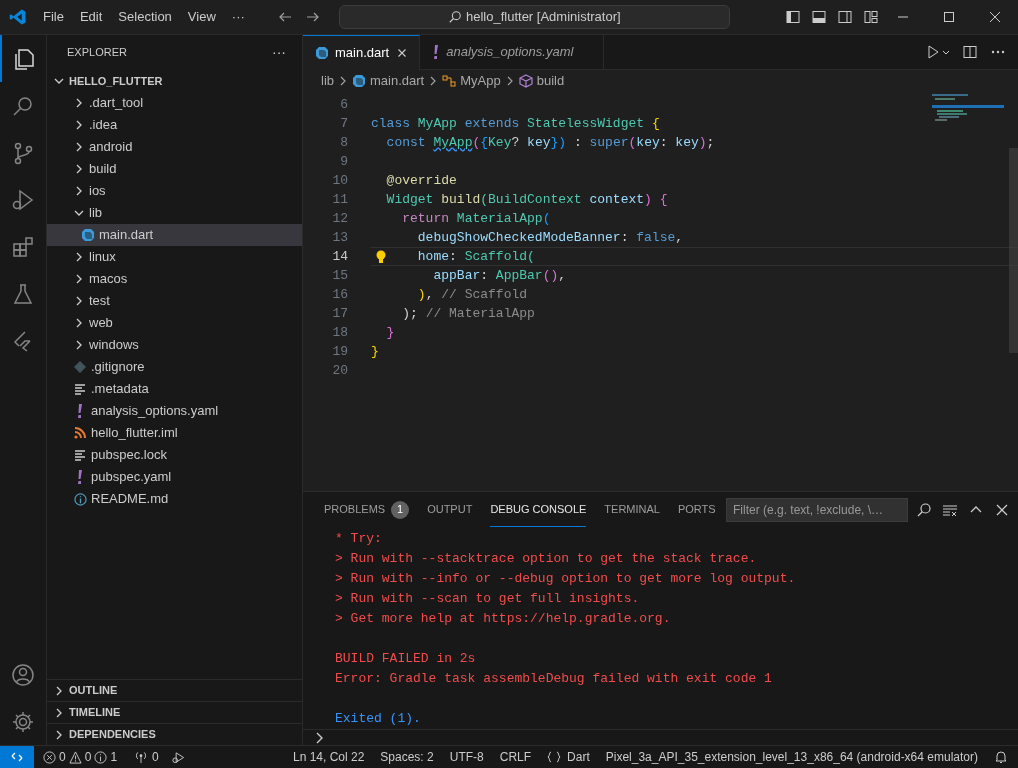  What do you see at coordinates (174, 301) in the screenshot?
I see `tree-item: test` at bounding box center [174, 301].